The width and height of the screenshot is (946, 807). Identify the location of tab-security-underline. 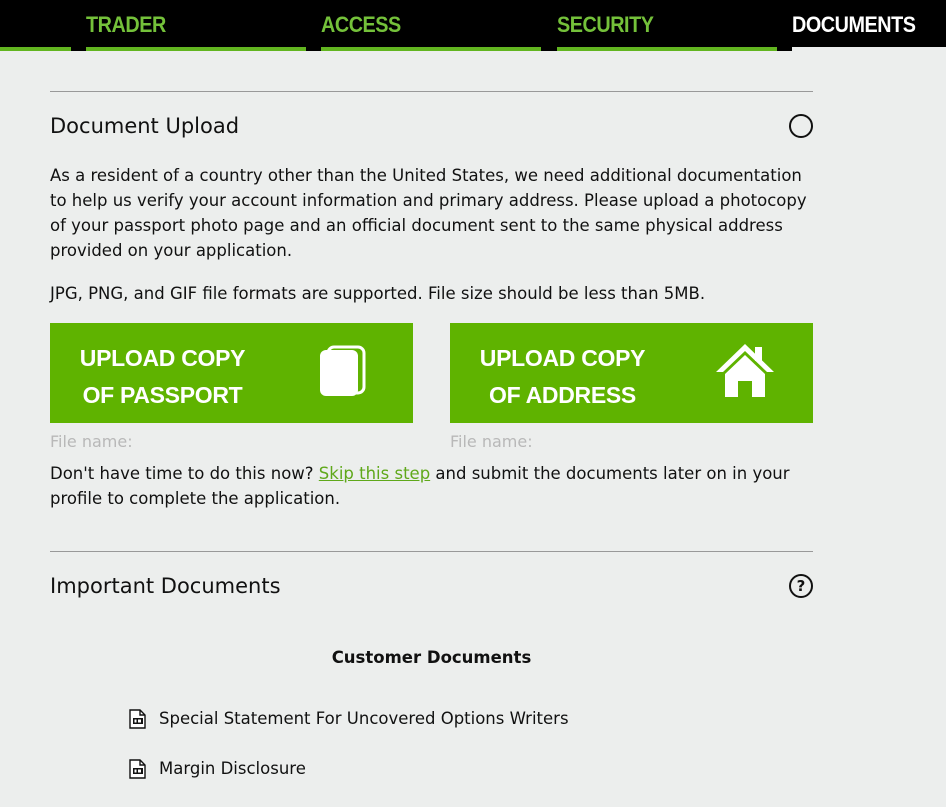
(667, 49).